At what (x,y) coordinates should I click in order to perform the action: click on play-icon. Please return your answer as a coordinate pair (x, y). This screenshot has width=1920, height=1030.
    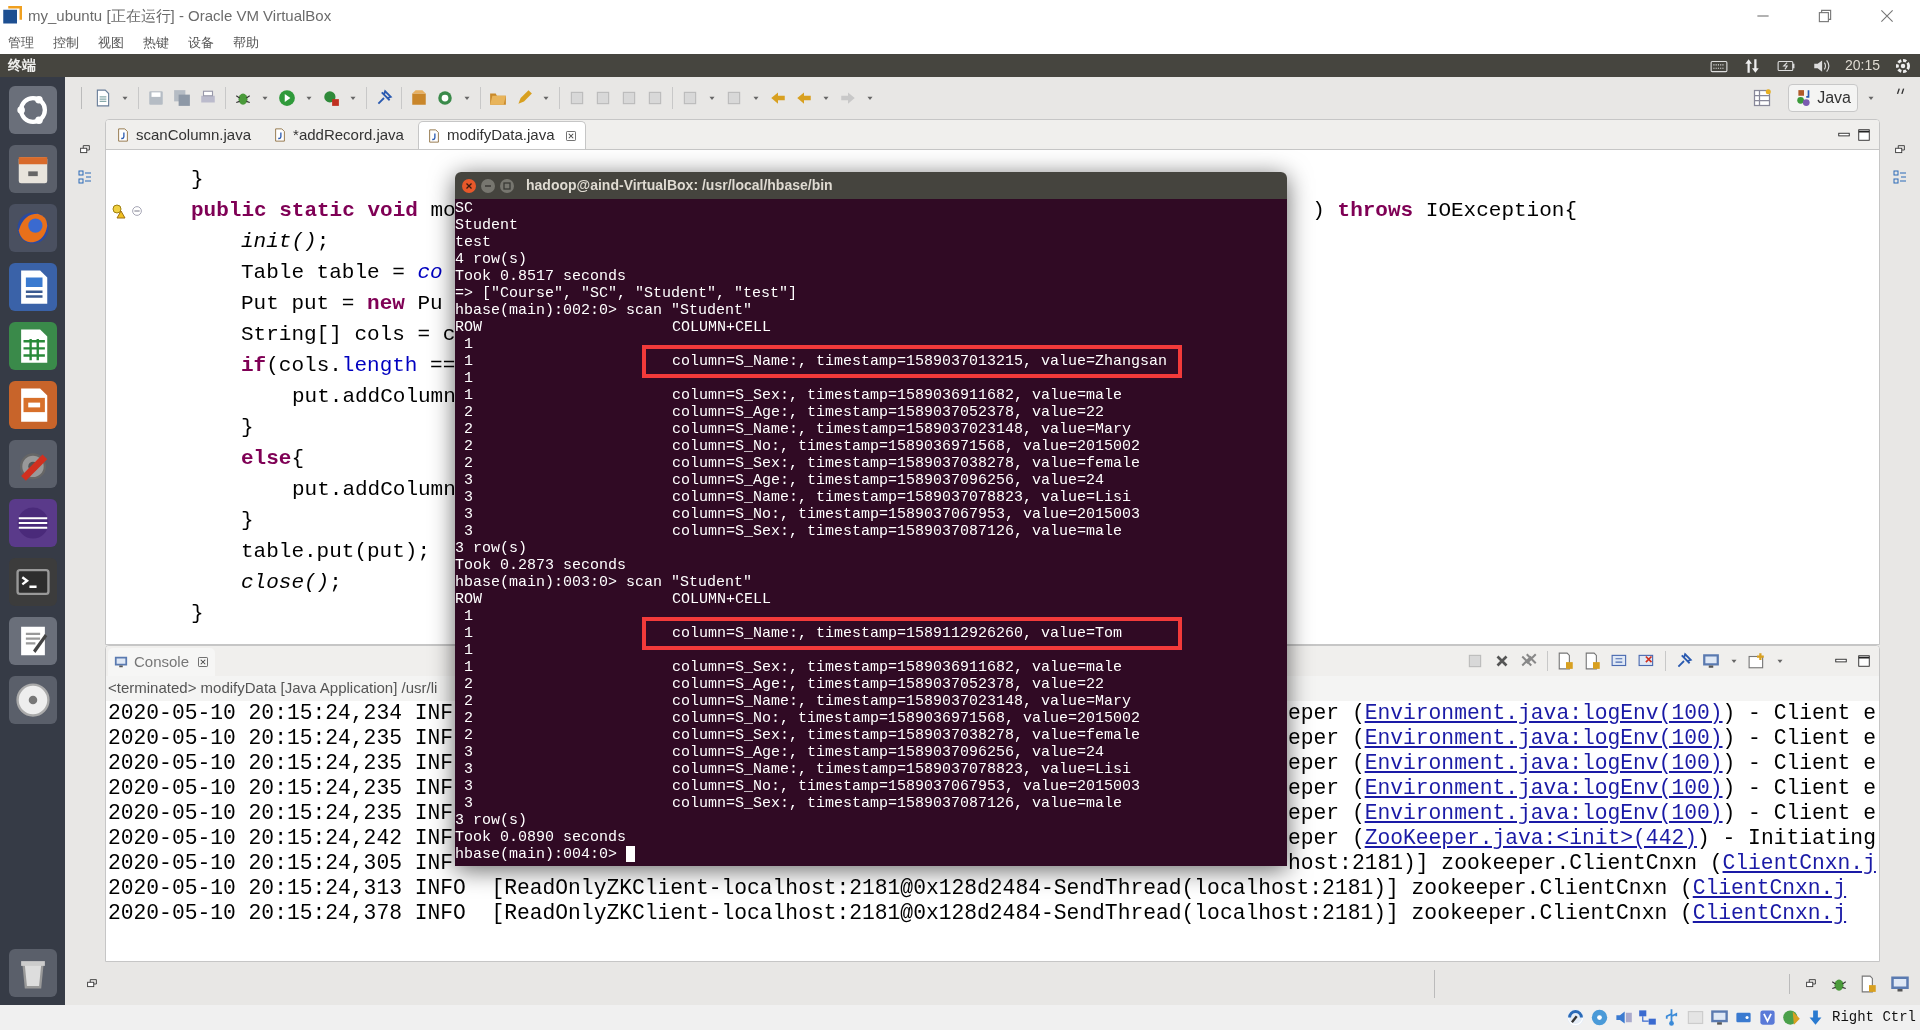
    Looking at the image, I should click on (287, 98).